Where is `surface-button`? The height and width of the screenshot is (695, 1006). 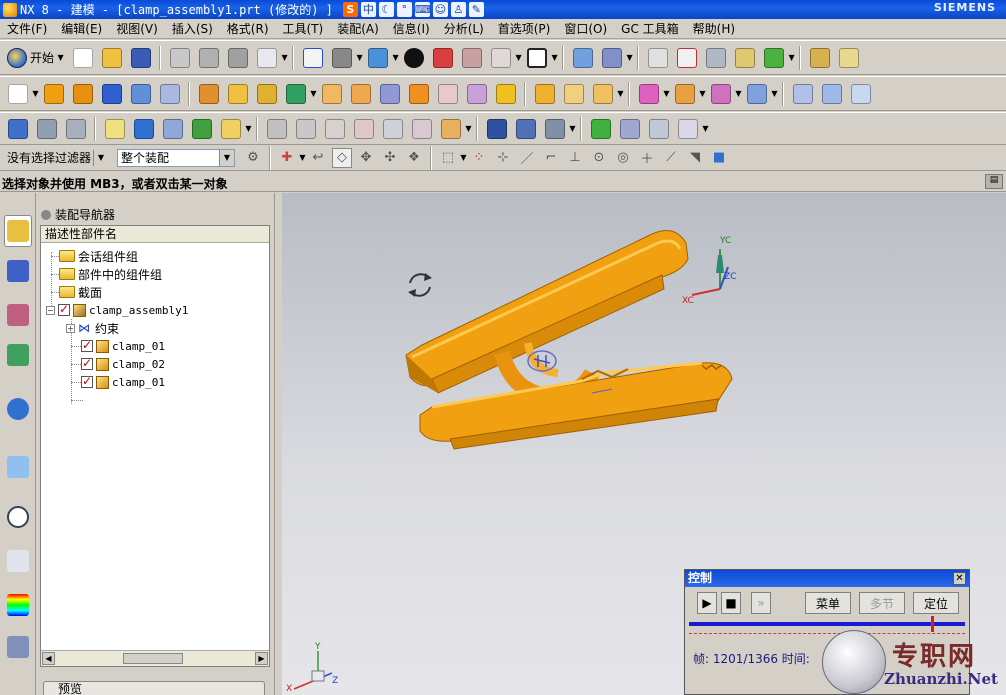
surface-button is located at coordinates (802, 93).